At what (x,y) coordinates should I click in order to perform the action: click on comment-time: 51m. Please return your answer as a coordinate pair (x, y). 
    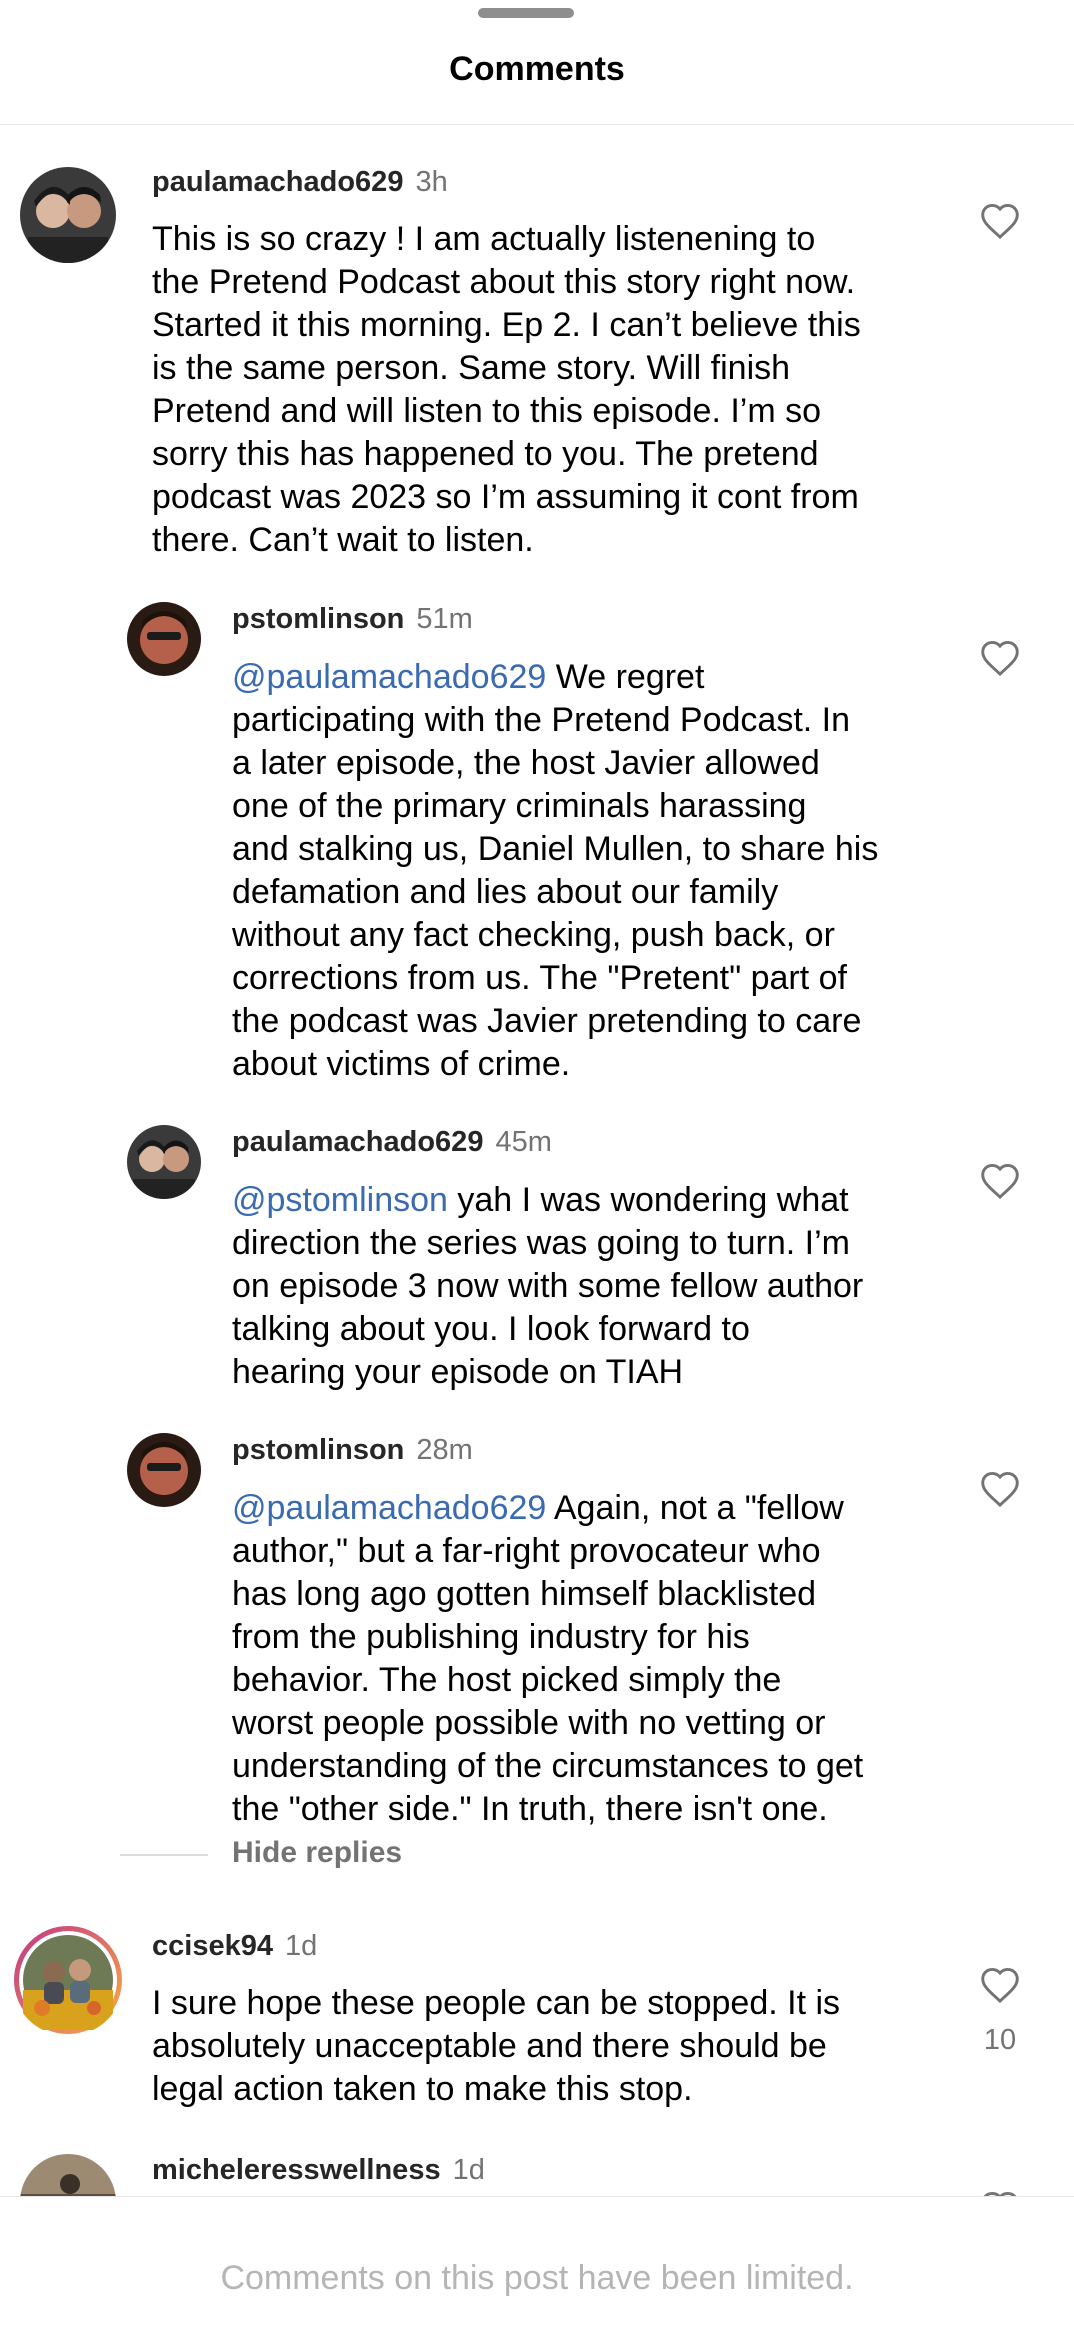
    Looking at the image, I should click on (444, 619).